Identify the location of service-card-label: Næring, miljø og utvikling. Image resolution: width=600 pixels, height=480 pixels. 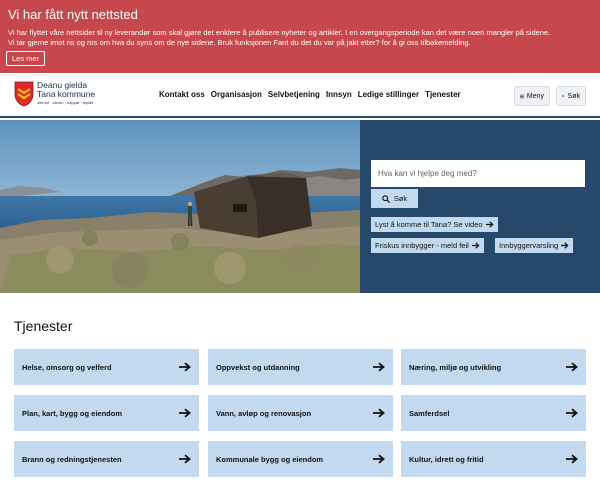
(455, 367).